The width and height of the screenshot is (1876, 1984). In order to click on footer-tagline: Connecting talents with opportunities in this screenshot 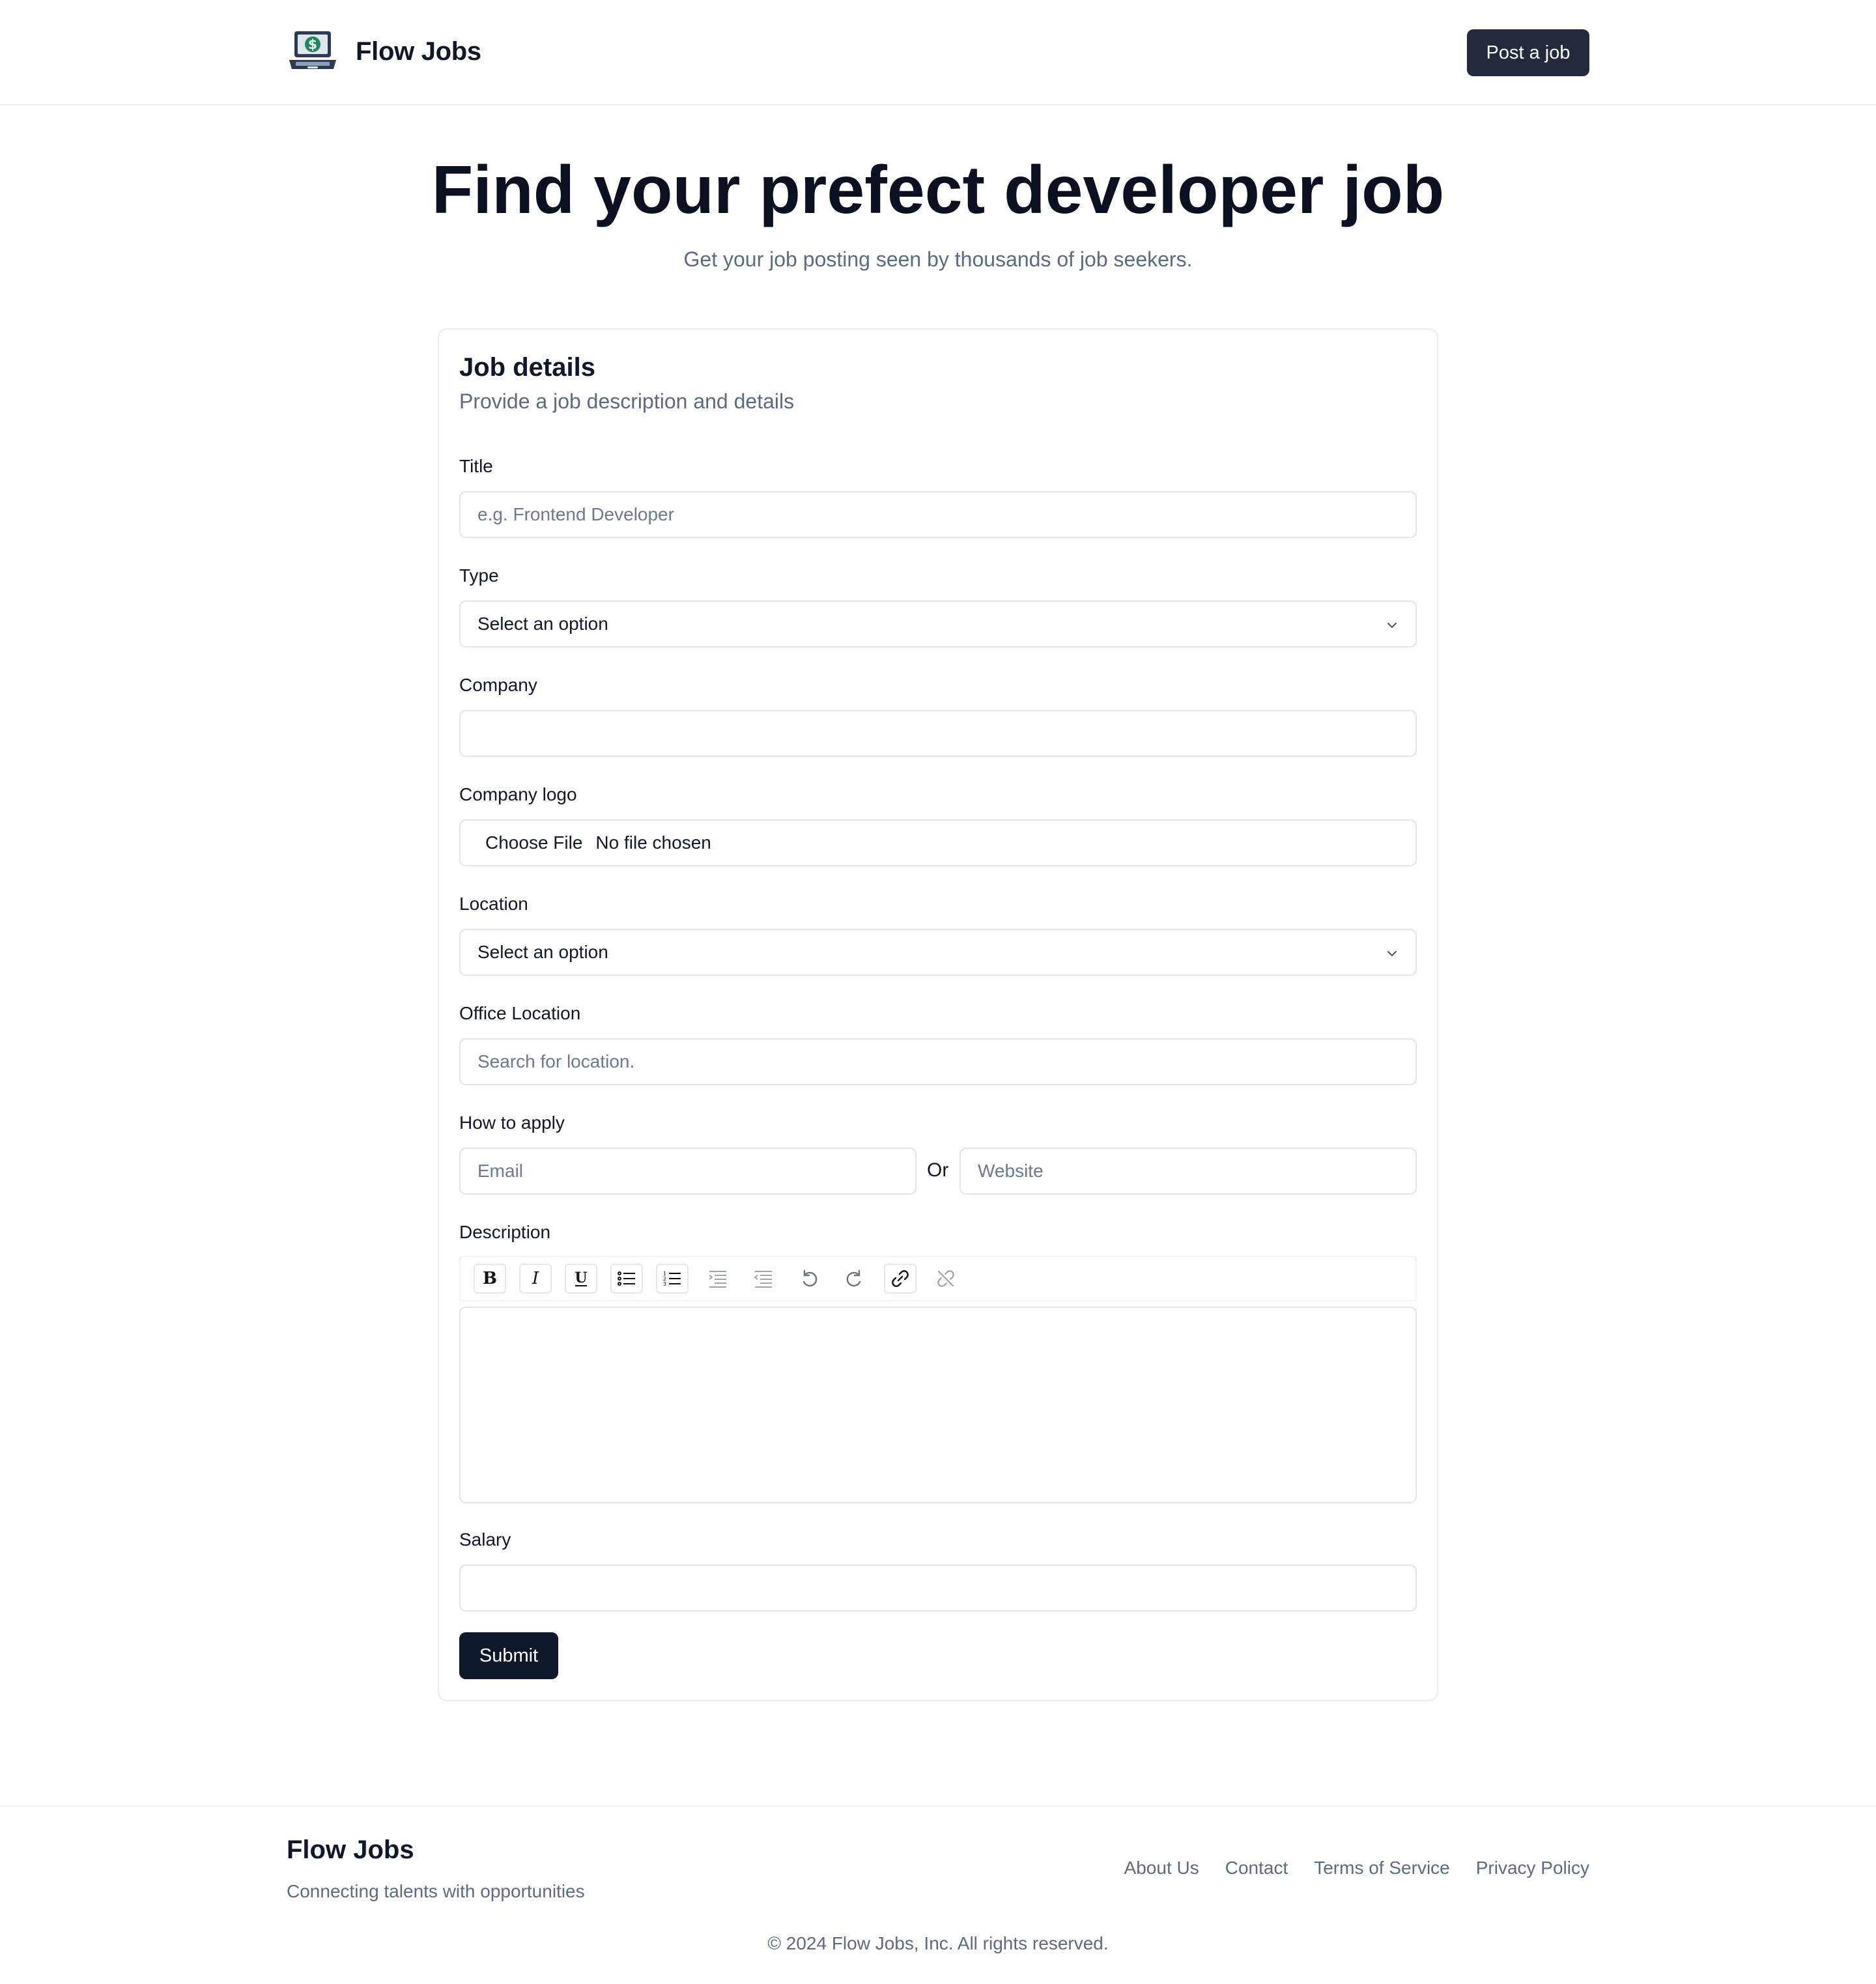, I will do `click(436, 1891)`.